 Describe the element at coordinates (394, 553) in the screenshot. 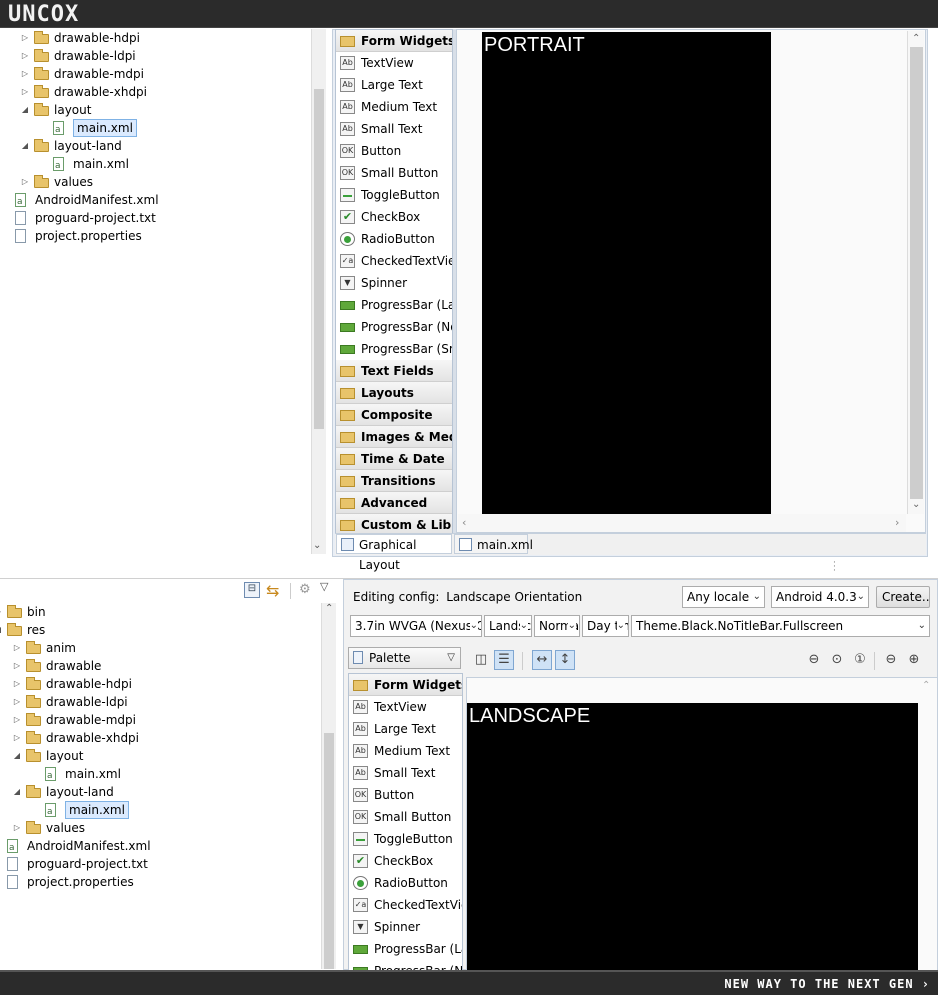

I see `tab-graphical-layout: Graphical Layout` at that location.